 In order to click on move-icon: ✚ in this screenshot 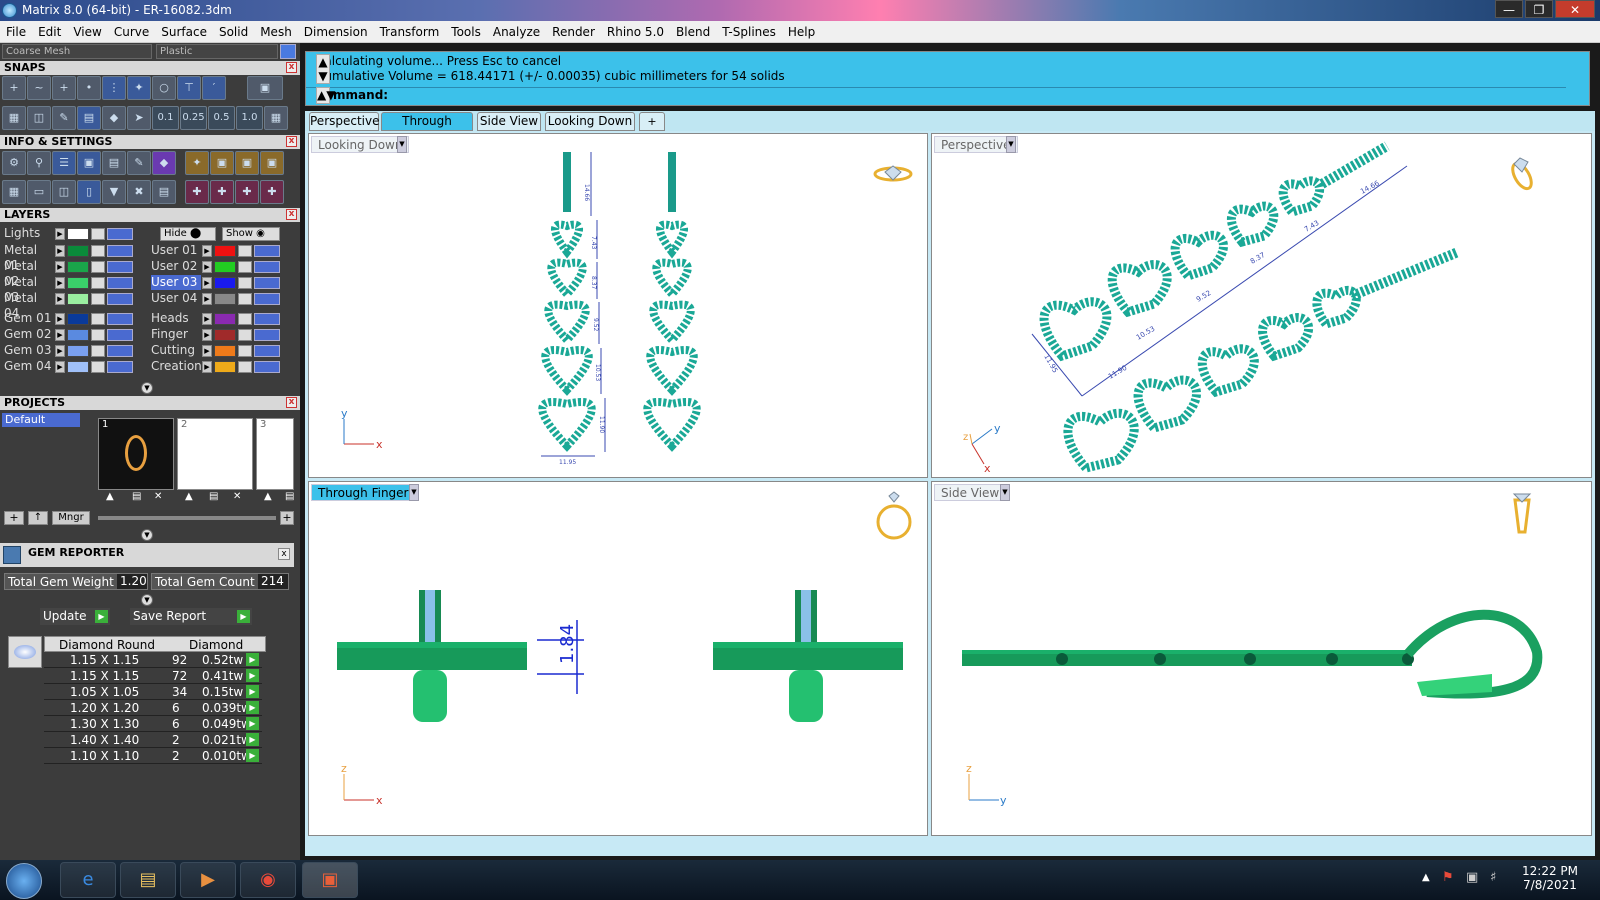, I will do `click(197, 192)`.